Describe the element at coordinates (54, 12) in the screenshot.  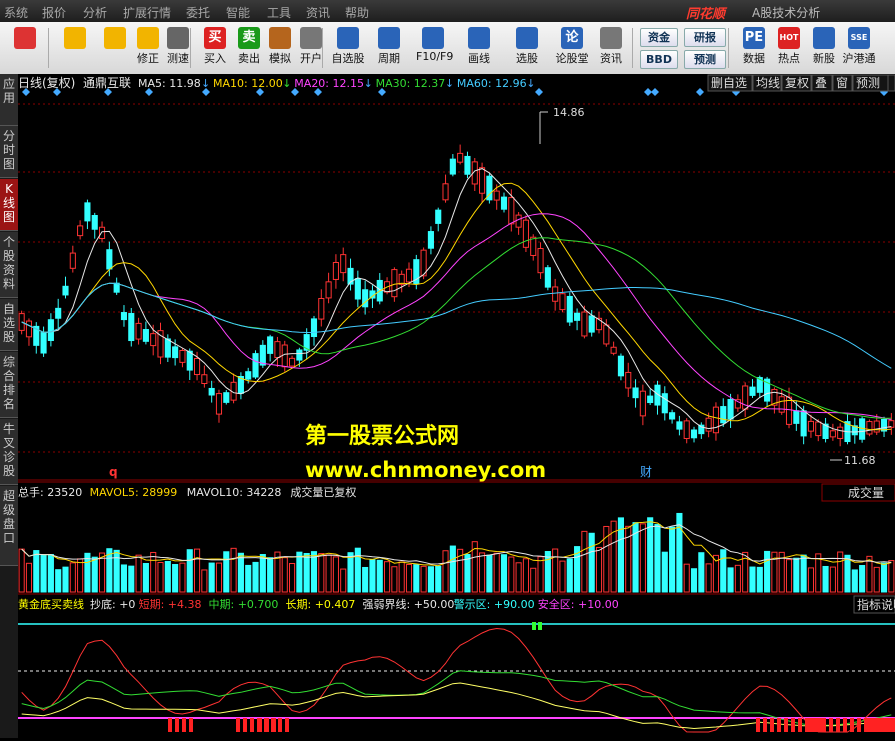
I see `menu-item-1: 报价` at that location.